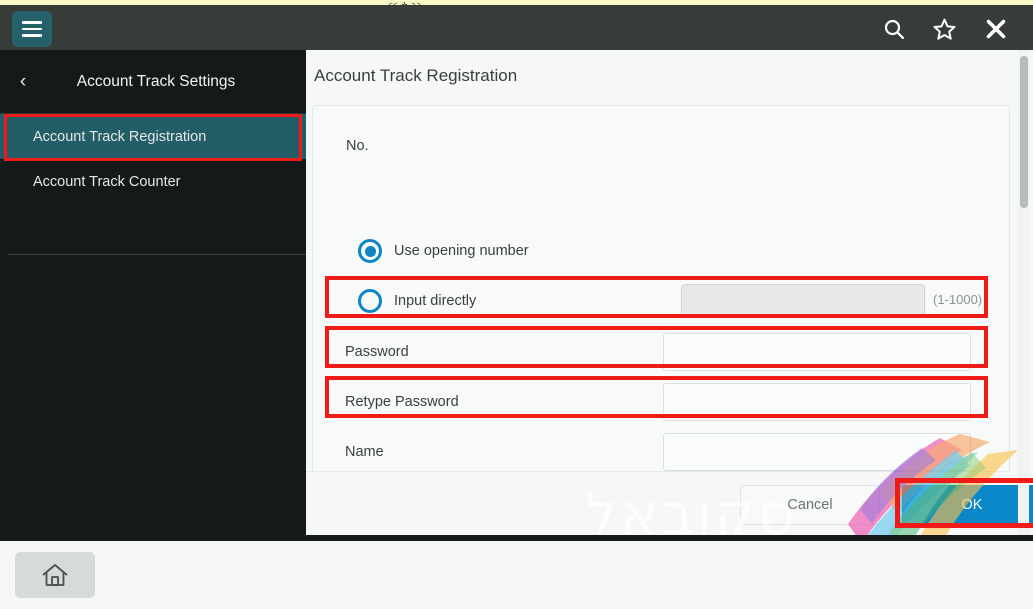 This screenshot has width=1033, height=609. I want to click on number-range-hint: (1-1000), so click(958, 299).